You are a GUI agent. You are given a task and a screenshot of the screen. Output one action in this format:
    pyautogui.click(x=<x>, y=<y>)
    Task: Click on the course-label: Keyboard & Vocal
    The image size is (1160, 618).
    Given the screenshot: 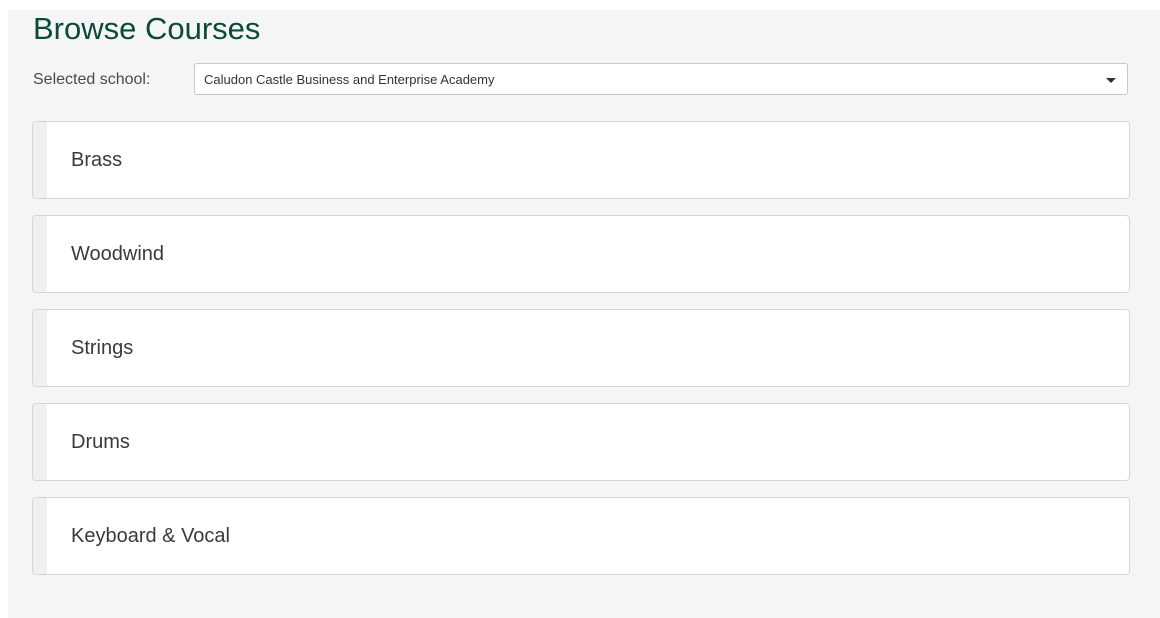 What is the action you would take?
    pyautogui.click(x=150, y=536)
    